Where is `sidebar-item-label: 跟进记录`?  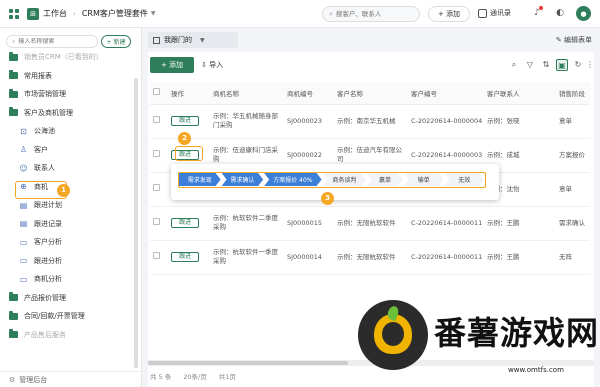 sidebar-item-label: 跟进记录 is located at coordinates (48, 223).